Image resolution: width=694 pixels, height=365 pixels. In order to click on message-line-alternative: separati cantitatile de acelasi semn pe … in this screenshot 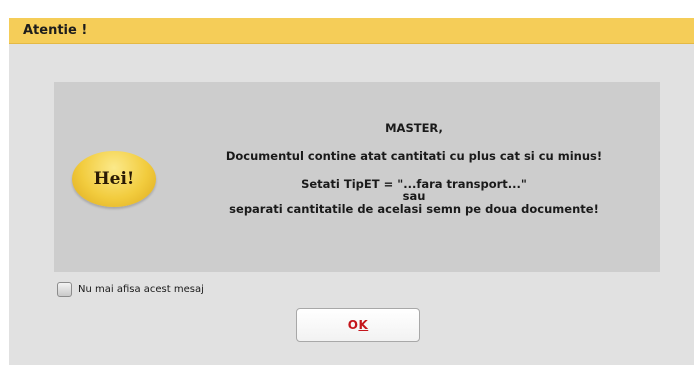, I will do `click(414, 209)`.